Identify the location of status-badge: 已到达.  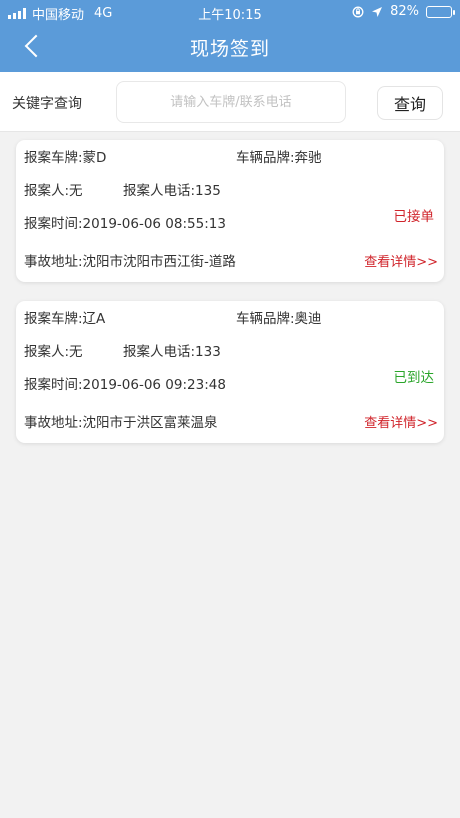
(414, 378).